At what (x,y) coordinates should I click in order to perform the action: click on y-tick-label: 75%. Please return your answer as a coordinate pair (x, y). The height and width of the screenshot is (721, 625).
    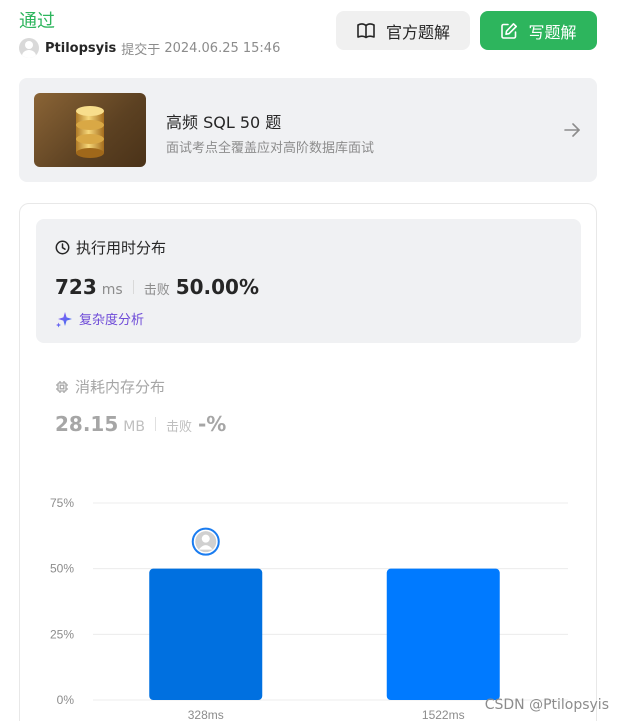
    Looking at the image, I should click on (62, 503).